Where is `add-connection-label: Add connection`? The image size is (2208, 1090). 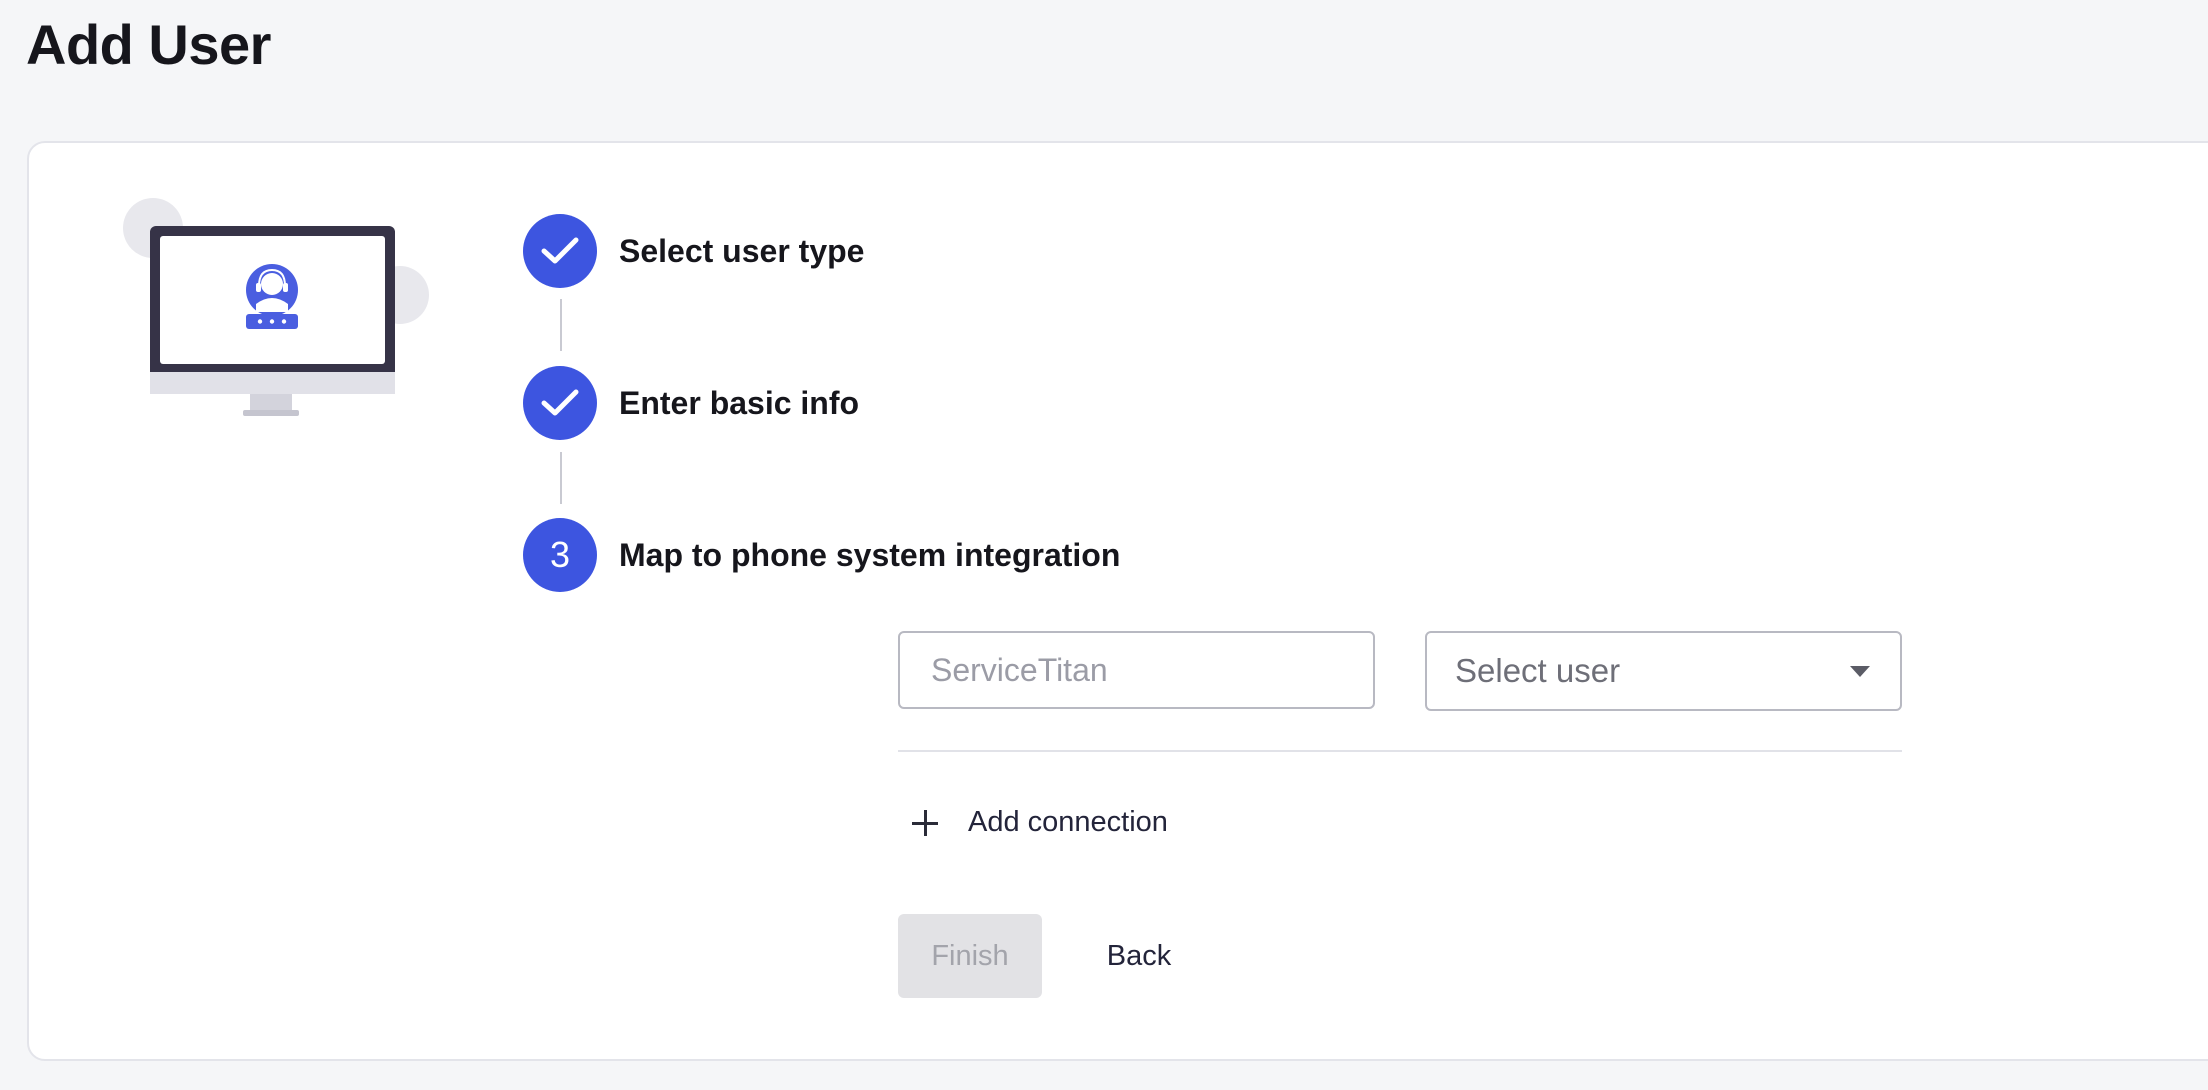 add-connection-label: Add connection is located at coordinates (1068, 822).